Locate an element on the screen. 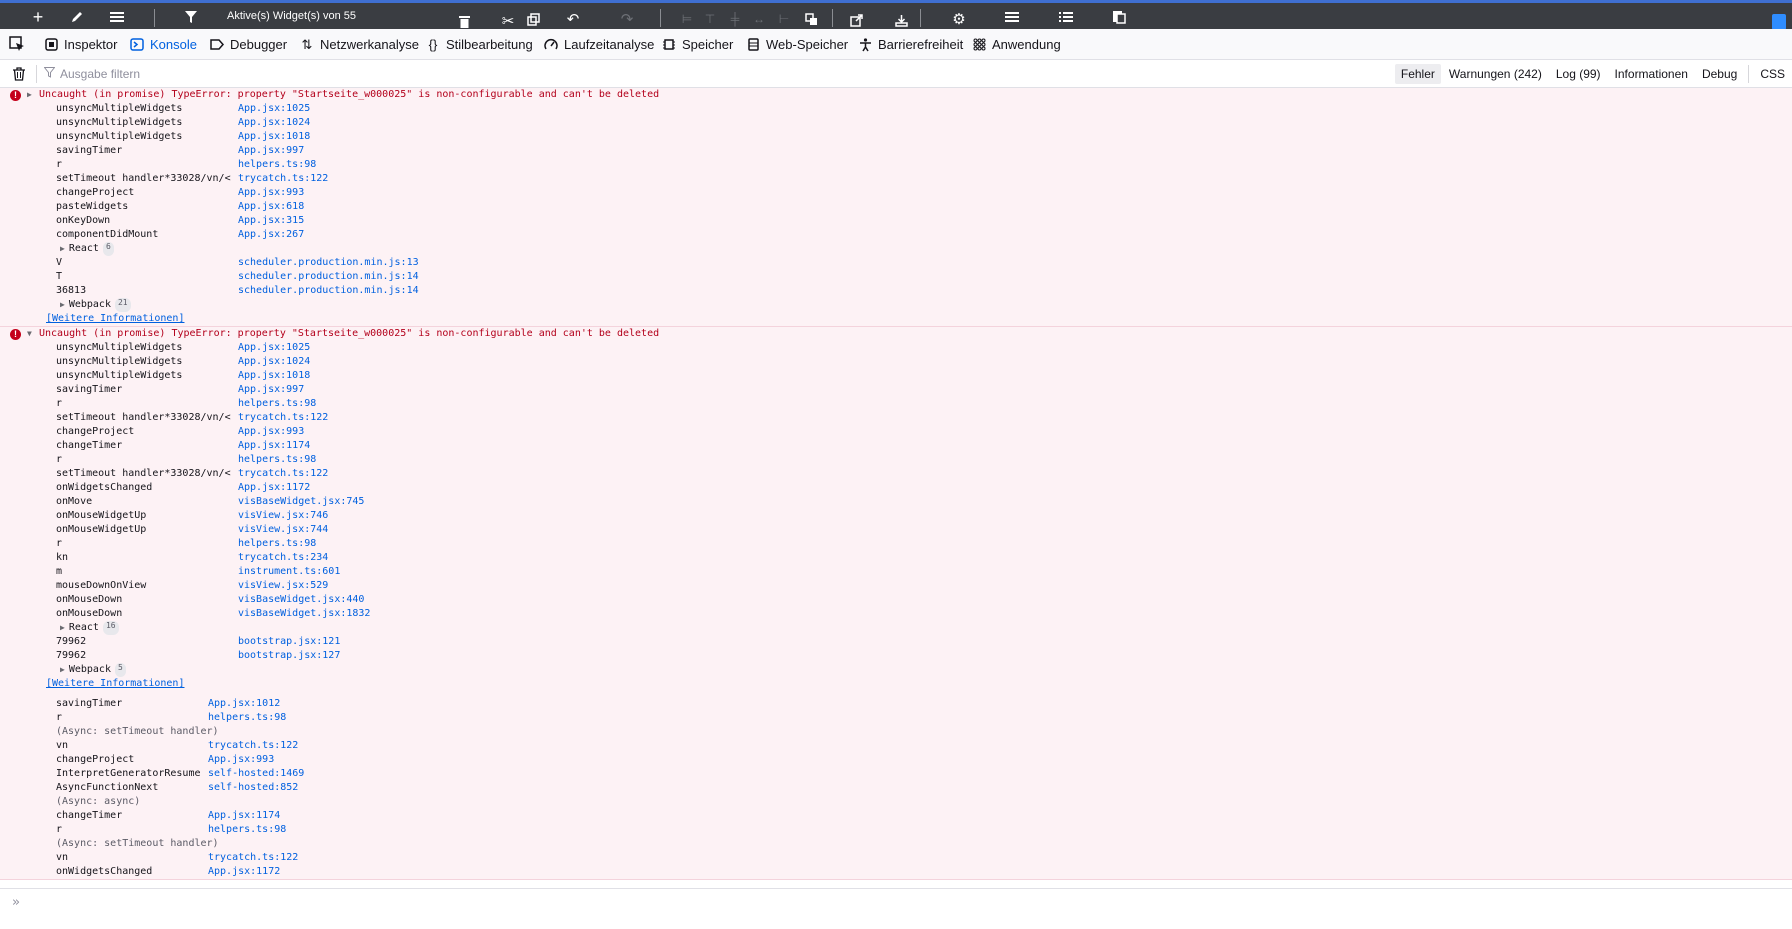  import-icon is located at coordinates (901, 20).